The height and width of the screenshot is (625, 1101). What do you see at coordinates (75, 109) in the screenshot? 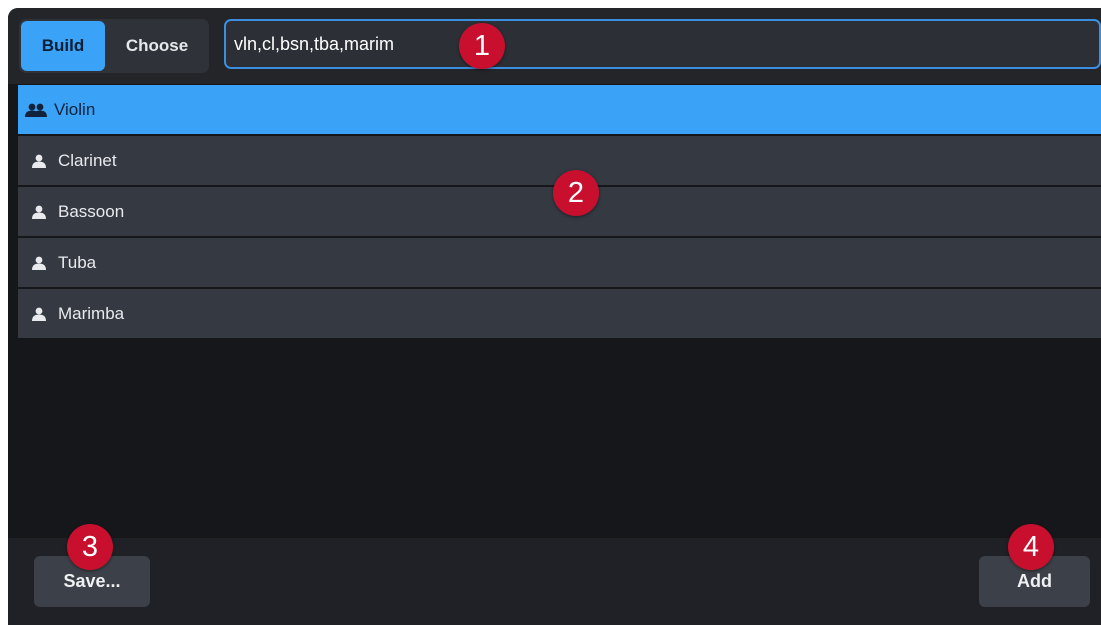
I see `list-item-label: Violin` at bounding box center [75, 109].